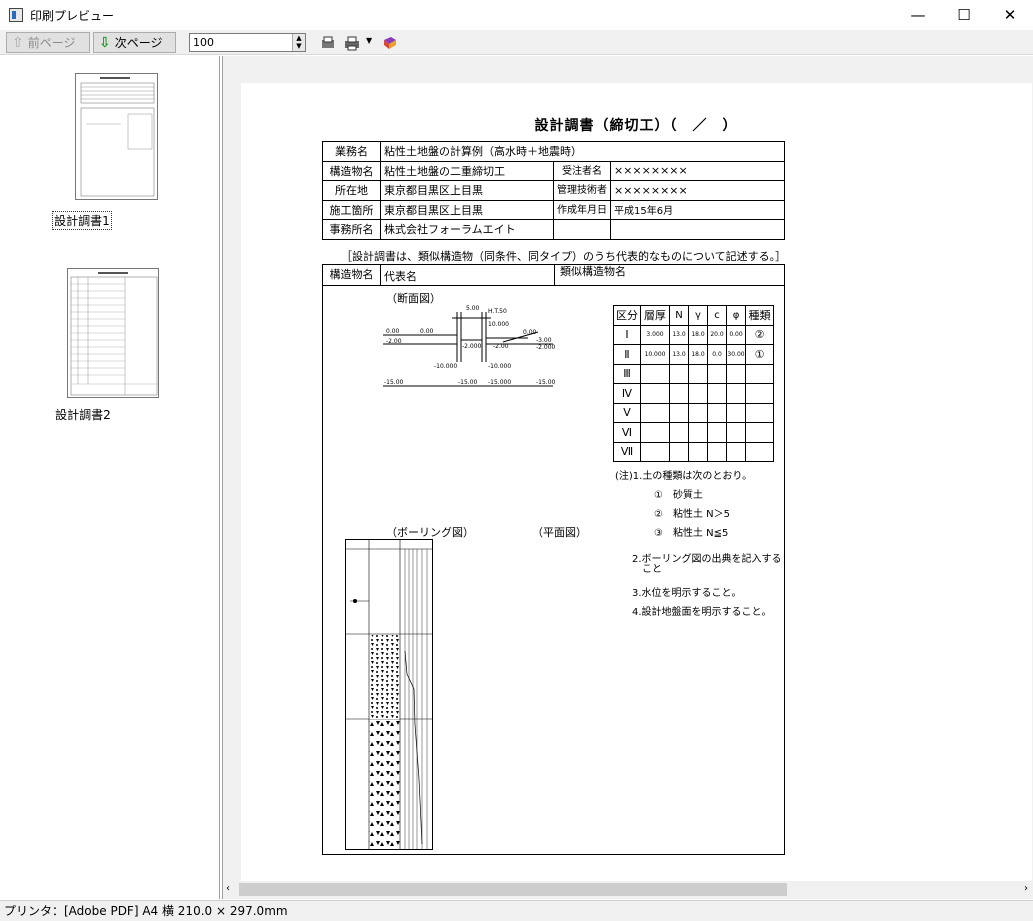  I want to click on zoom-spinner: ▲ ▼, so click(298, 42).